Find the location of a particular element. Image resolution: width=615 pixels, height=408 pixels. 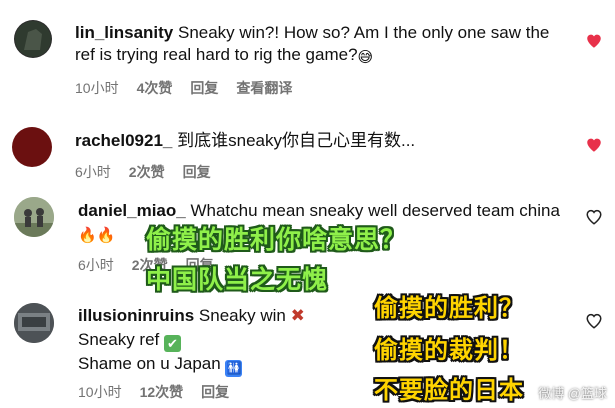

comment-username: lin_linsanity is located at coordinates (124, 32).